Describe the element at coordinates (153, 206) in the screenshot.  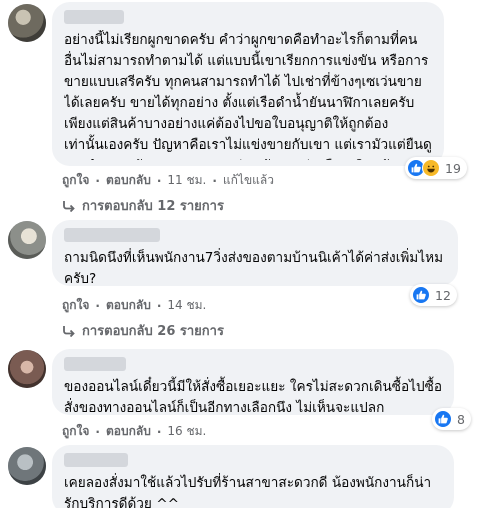
I see `replies-count-label: การตอบกลับ 12 รายการ` at that location.